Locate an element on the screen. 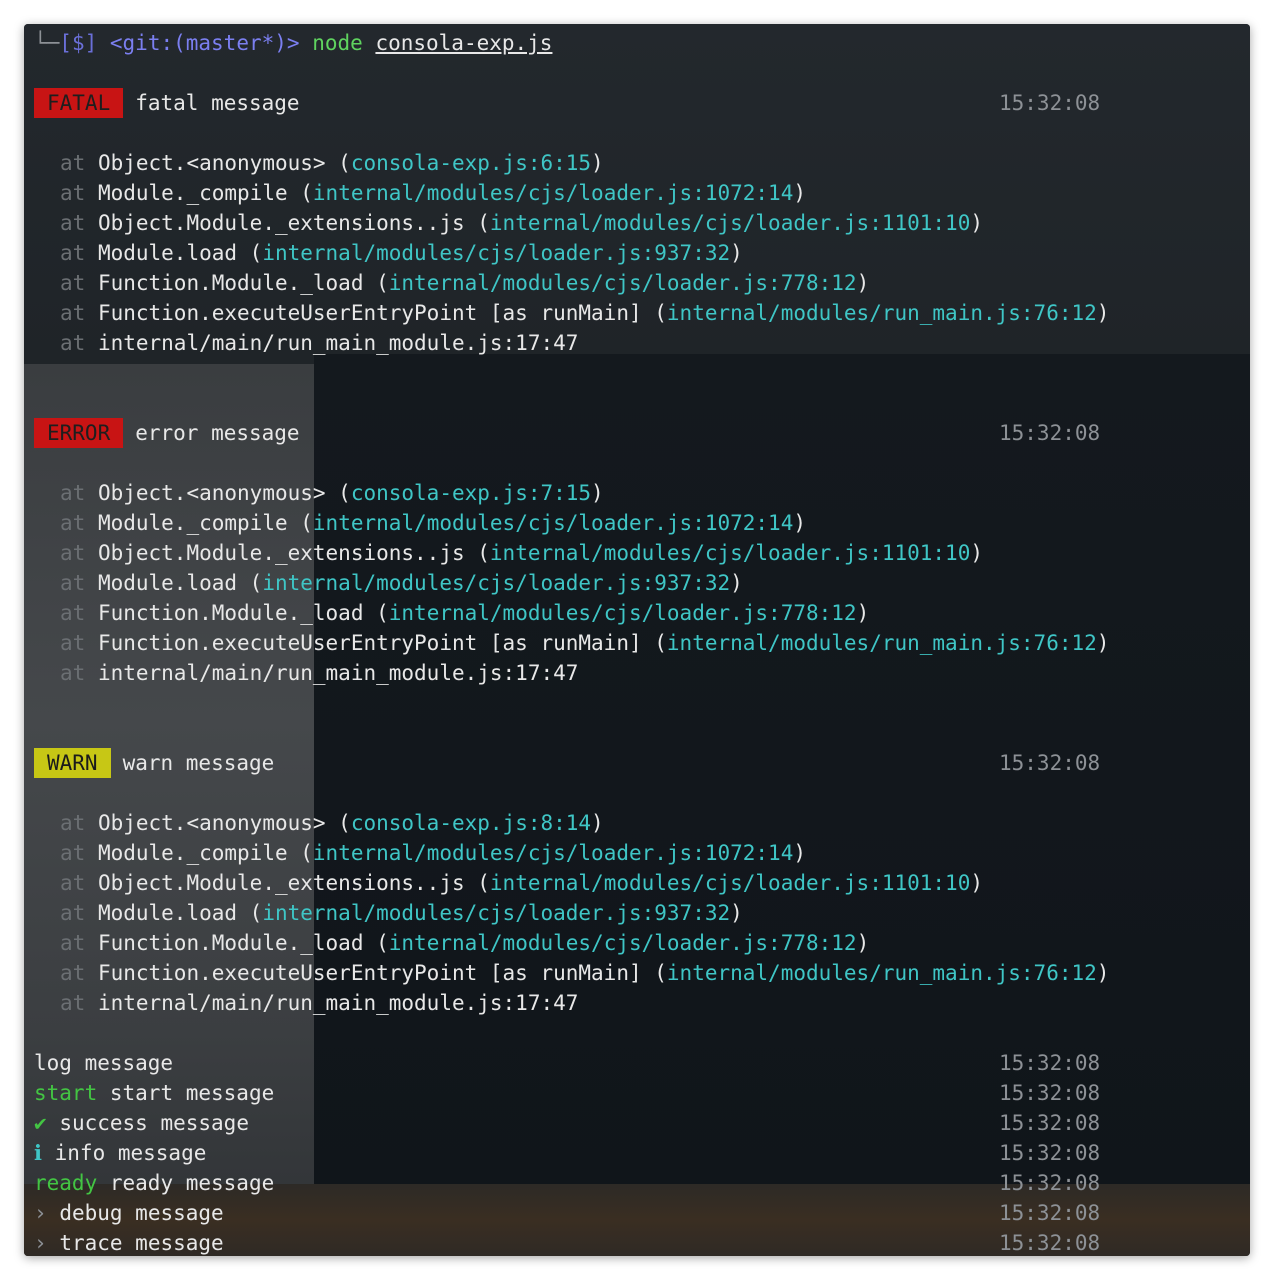  start-line: start start message is located at coordinates (154, 1093).